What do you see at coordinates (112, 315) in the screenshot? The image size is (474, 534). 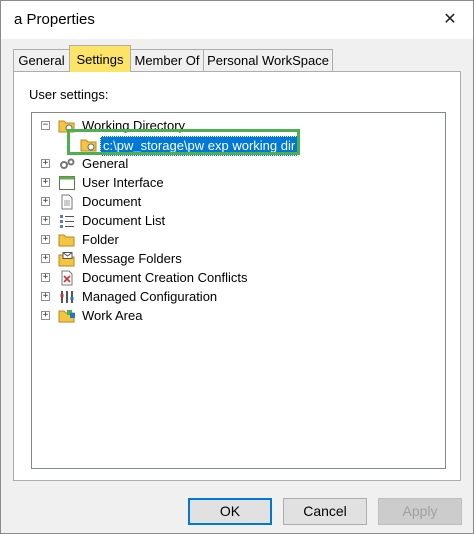 I see `tree-item-label: Work Area` at bounding box center [112, 315].